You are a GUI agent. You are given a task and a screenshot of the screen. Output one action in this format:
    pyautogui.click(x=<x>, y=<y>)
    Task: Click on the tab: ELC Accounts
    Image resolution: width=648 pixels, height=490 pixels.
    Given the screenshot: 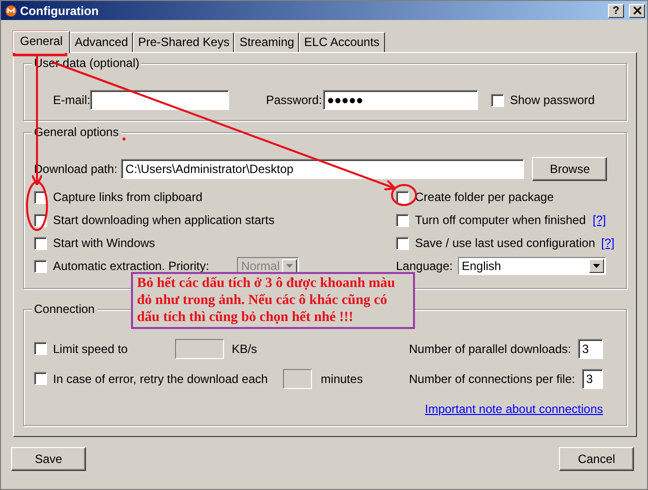 What is the action you would take?
    pyautogui.click(x=342, y=42)
    